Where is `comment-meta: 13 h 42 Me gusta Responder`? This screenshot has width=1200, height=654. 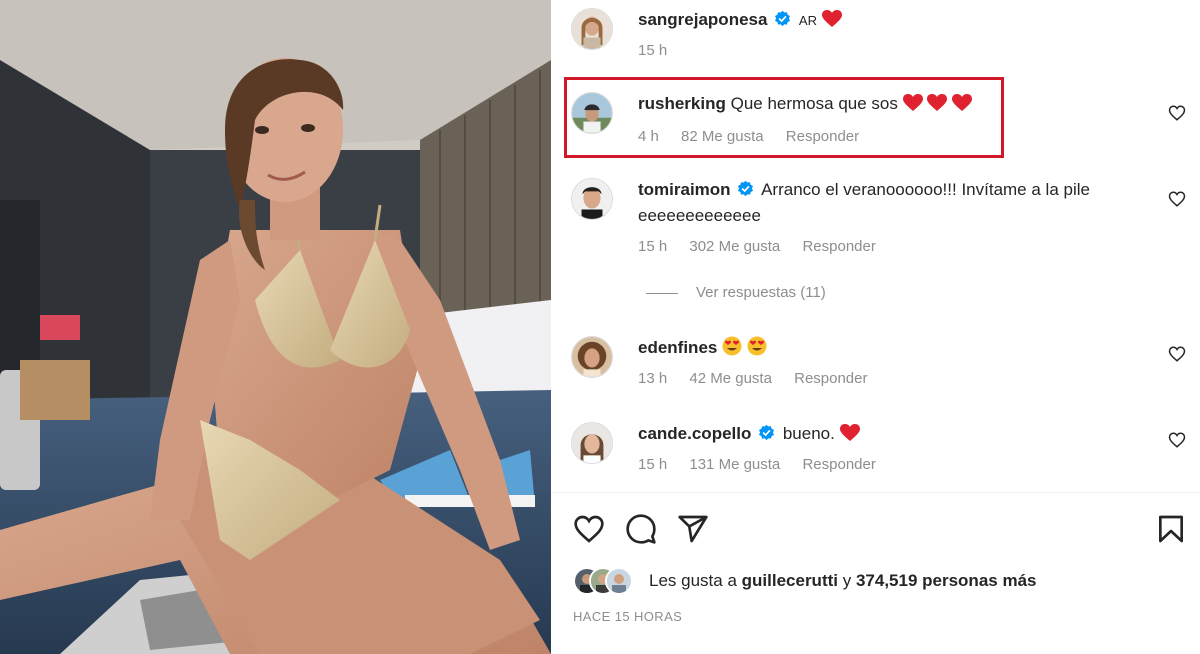
comment-meta: 13 h 42 Me gusta Responder is located at coordinates (762, 378).